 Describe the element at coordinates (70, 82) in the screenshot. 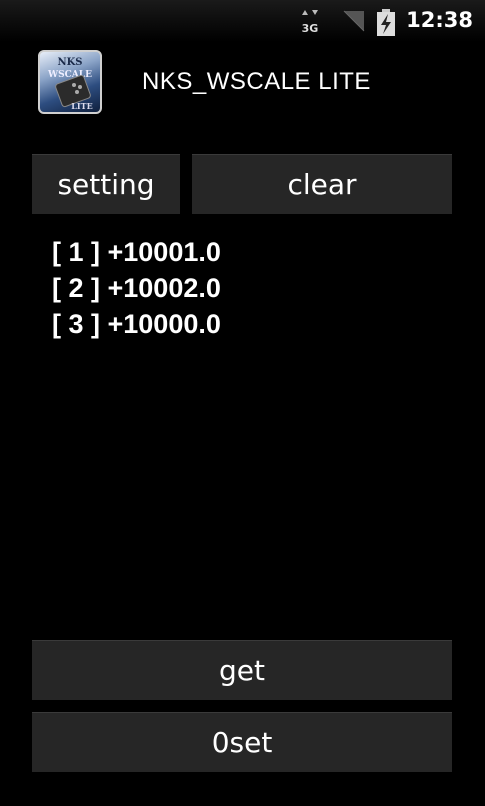

I see `app-logo-icon: NKS WSCALE LITE` at that location.